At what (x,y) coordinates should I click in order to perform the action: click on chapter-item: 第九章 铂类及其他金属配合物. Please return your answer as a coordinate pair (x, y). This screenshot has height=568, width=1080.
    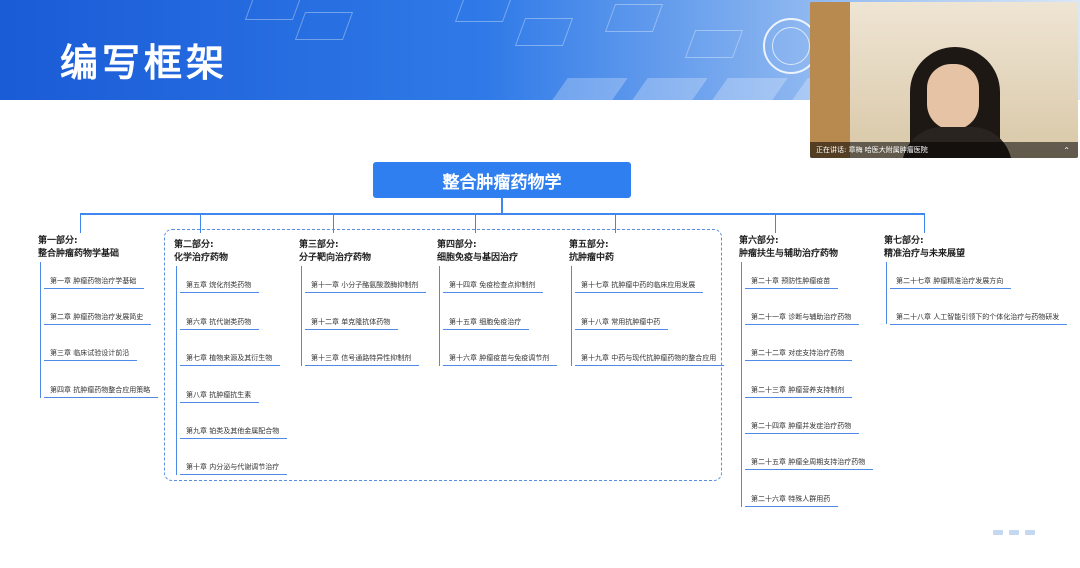
    Looking at the image, I should click on (234, 432).